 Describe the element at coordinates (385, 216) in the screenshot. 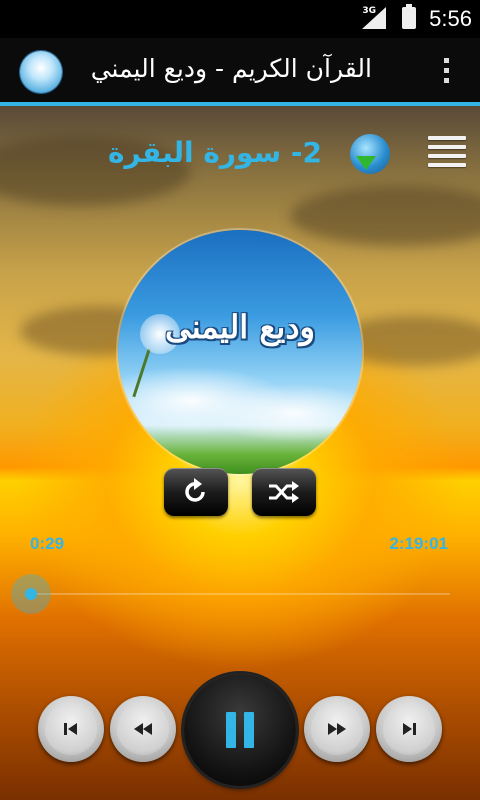

I see `cloud` at that location.